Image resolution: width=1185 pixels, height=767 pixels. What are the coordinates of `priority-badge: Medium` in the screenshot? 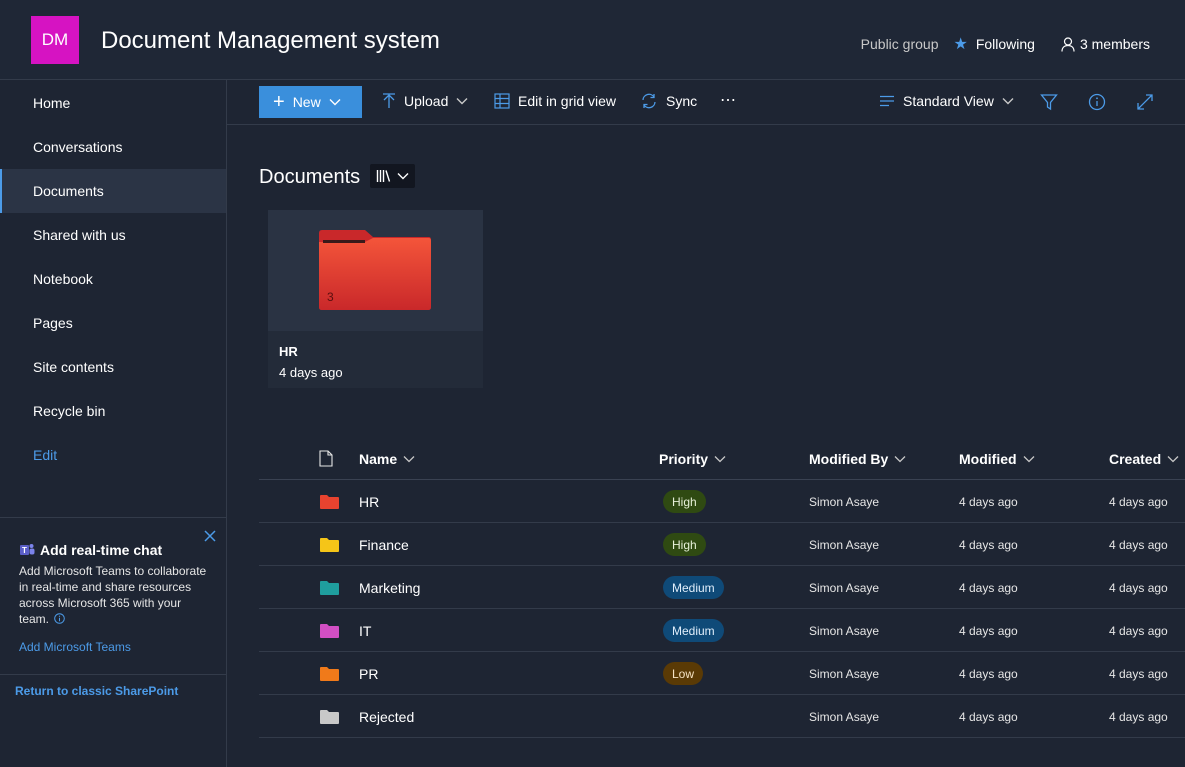 It's located at (693, 630).